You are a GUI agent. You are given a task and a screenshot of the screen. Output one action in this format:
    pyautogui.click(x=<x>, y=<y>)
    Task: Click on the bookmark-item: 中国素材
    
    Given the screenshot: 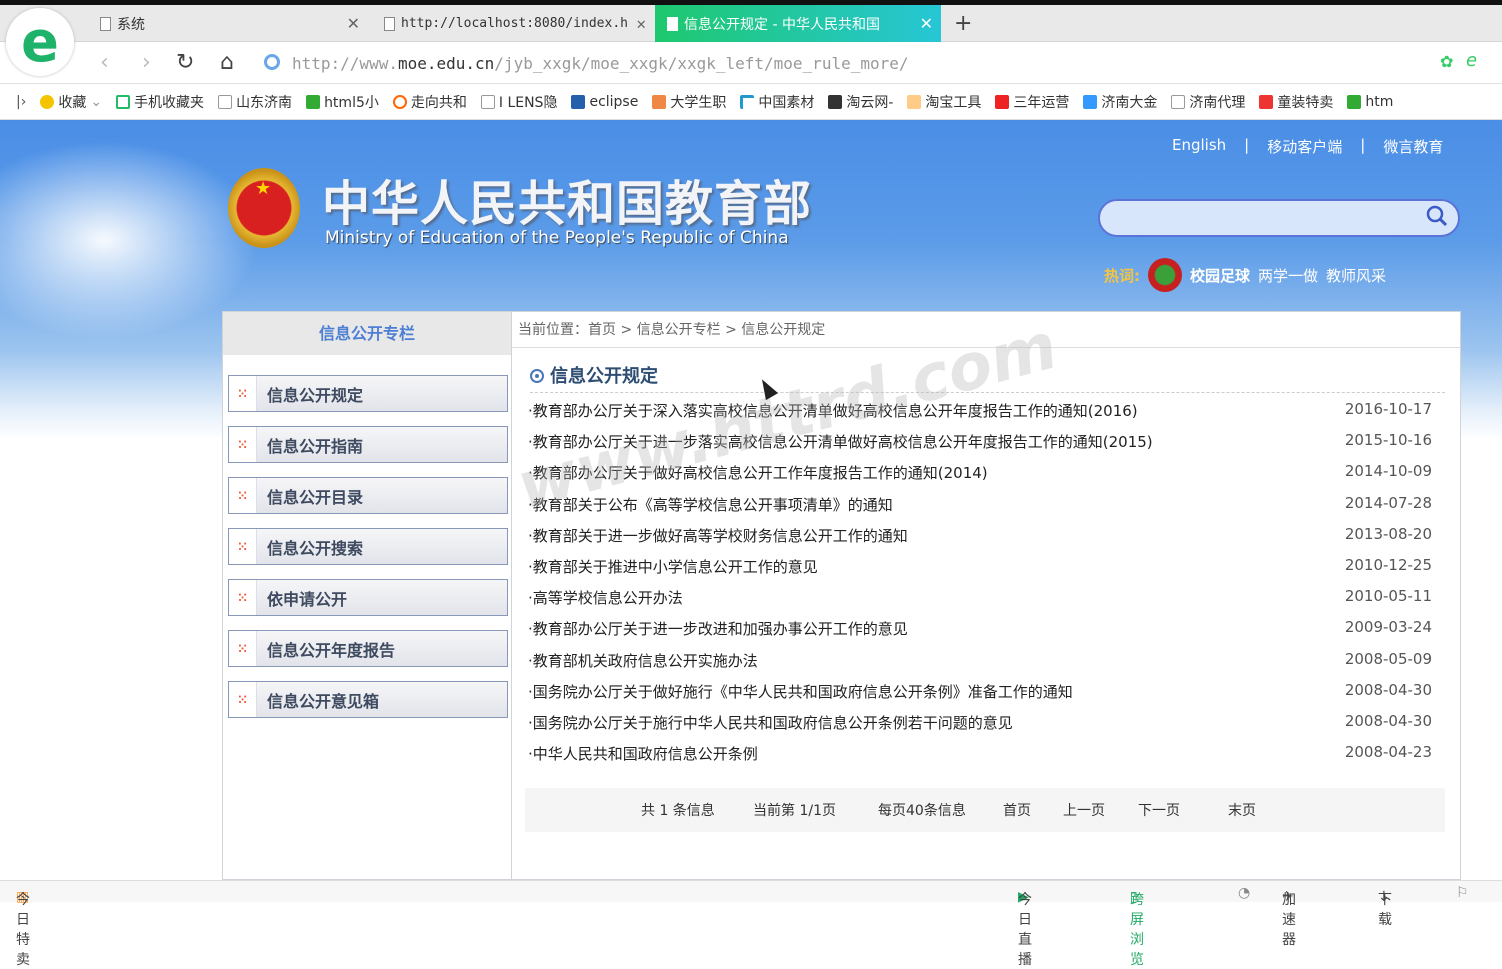 What is the action you would take?
    pyautogui.click(x=777, y=102)
    